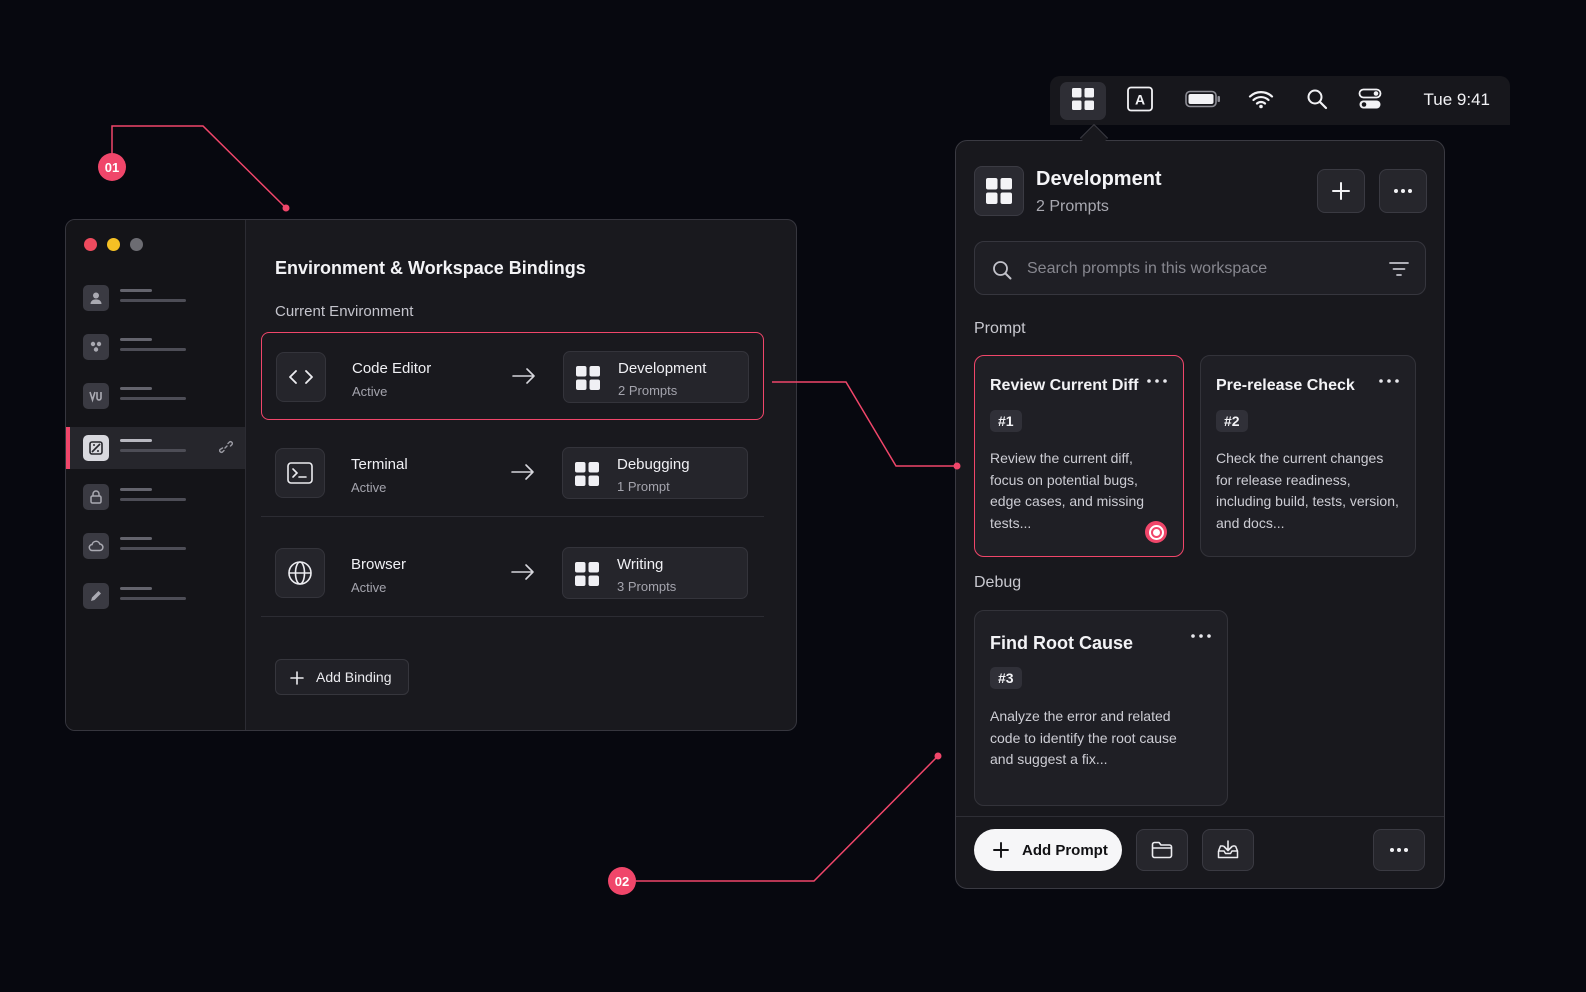  Describe the element at coordinates (430, 268) in the screenshot. I see `page-title: Environment & Workspace Bindings` at that location.